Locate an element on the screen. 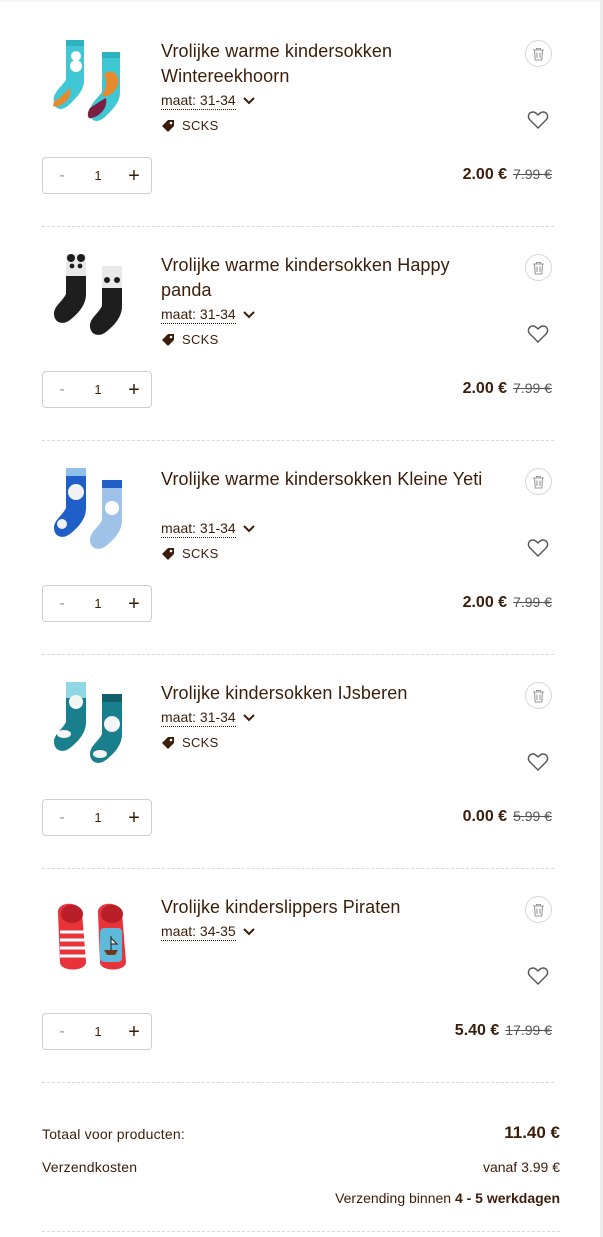  price-block: 5.40 € 17.99 € is located at coordinates (503, 1031).